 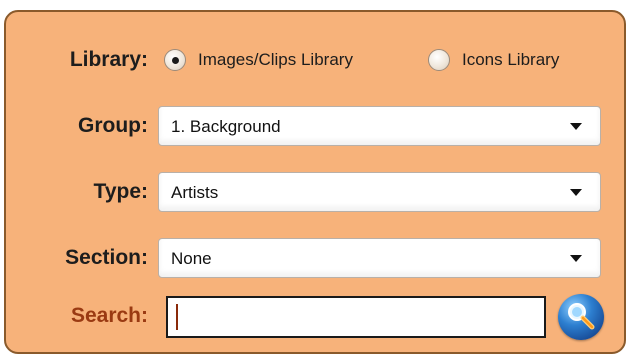 I want to click on type-row: Type: Artists, so click(x=315, y=192).